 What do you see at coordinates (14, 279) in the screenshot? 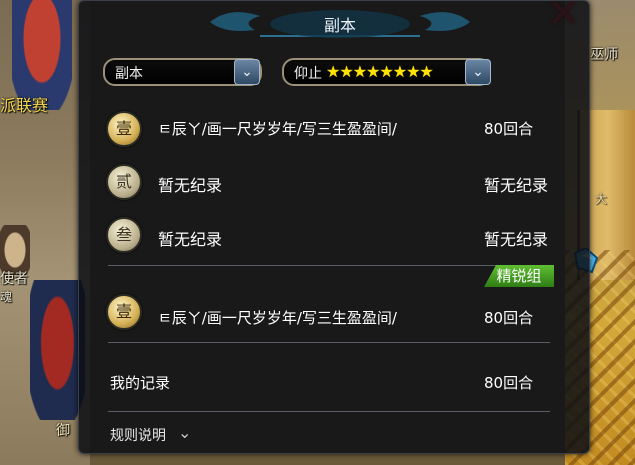
I see `npc-label-envoy: 使者` at bounding box center [14, 279].